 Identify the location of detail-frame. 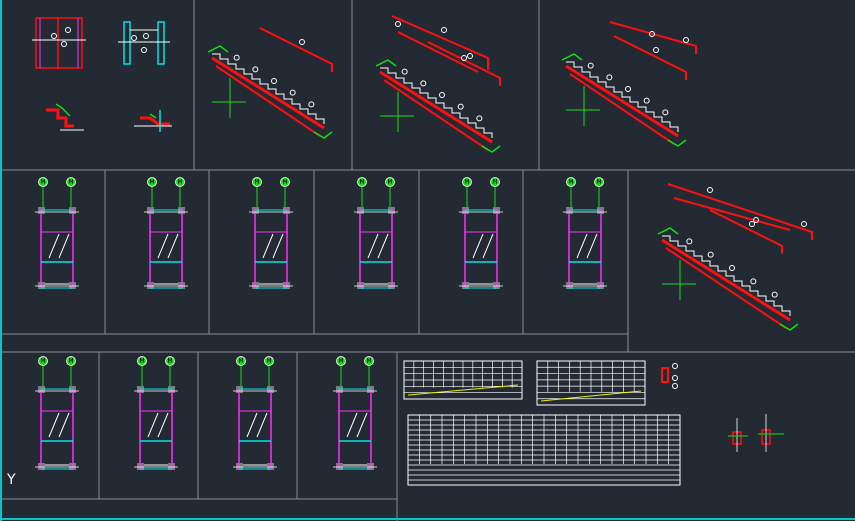
(59, 43).